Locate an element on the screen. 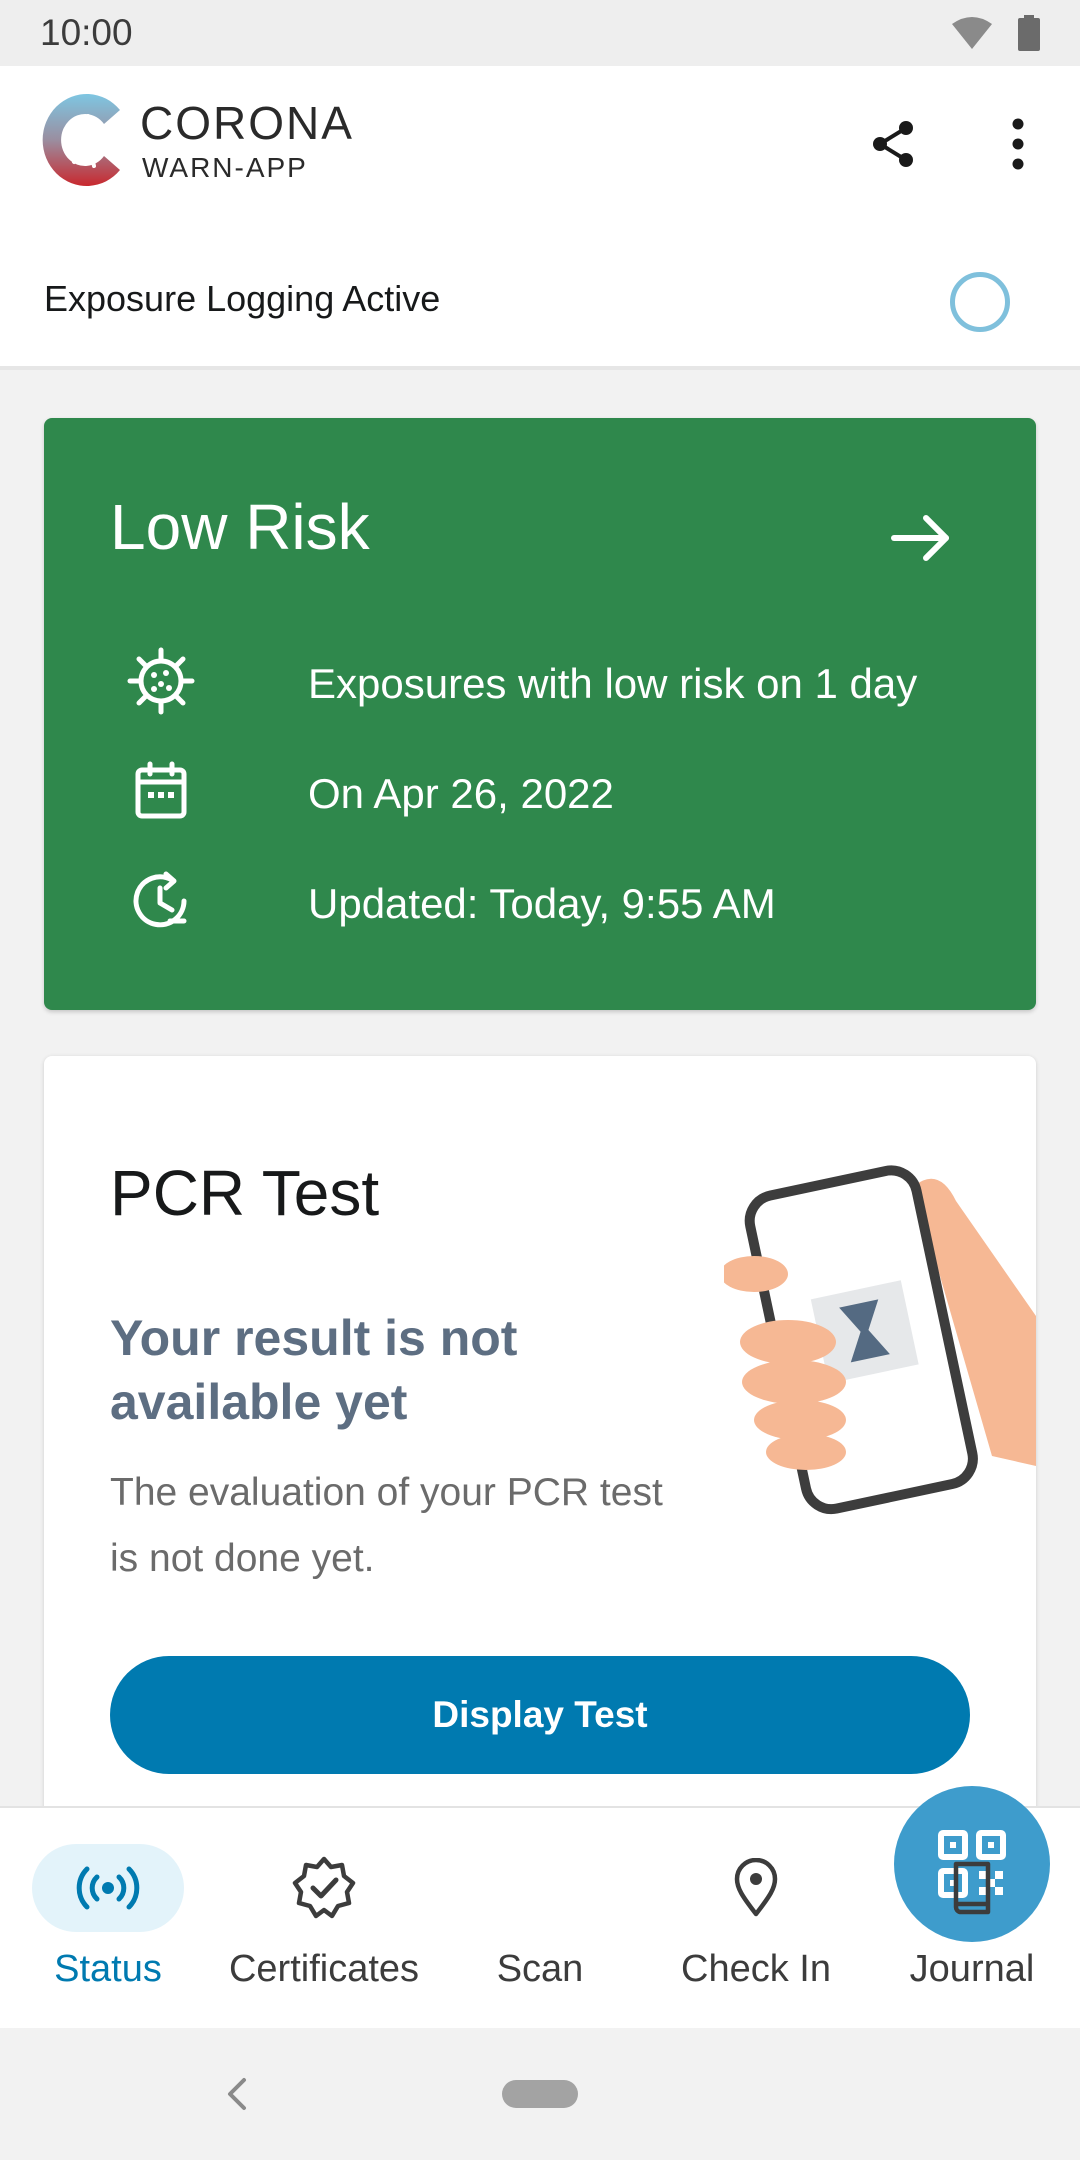 The image size is (1080, 2160). nav-item-certificates: Certificates is located at coordinates (324, 1919).